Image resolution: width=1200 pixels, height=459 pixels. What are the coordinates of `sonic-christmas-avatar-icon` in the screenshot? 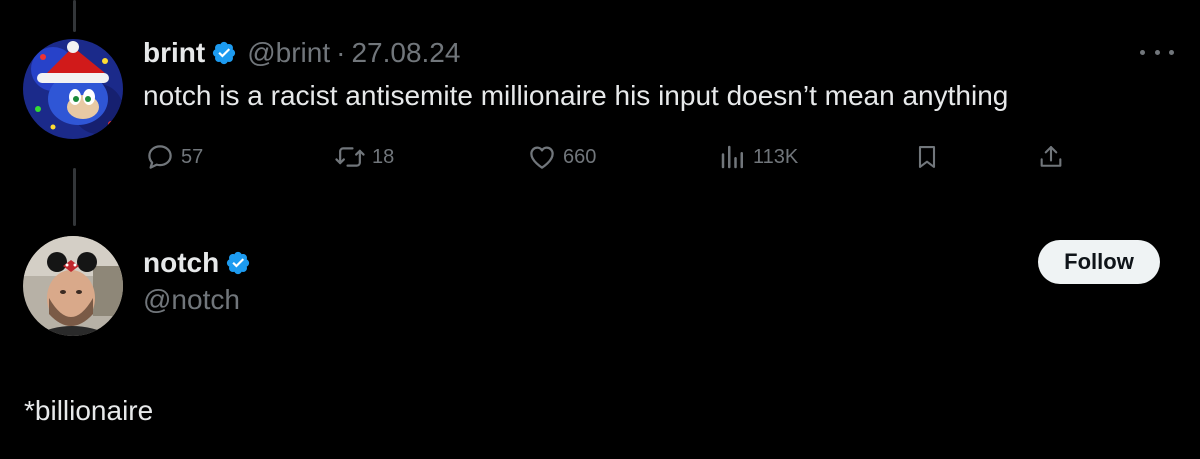 It's located at (73, 89).